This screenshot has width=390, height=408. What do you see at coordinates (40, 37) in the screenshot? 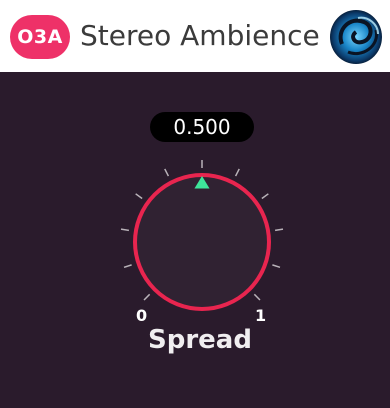
I see `plugin-badge: O3A` at bounding box center [40, 37].